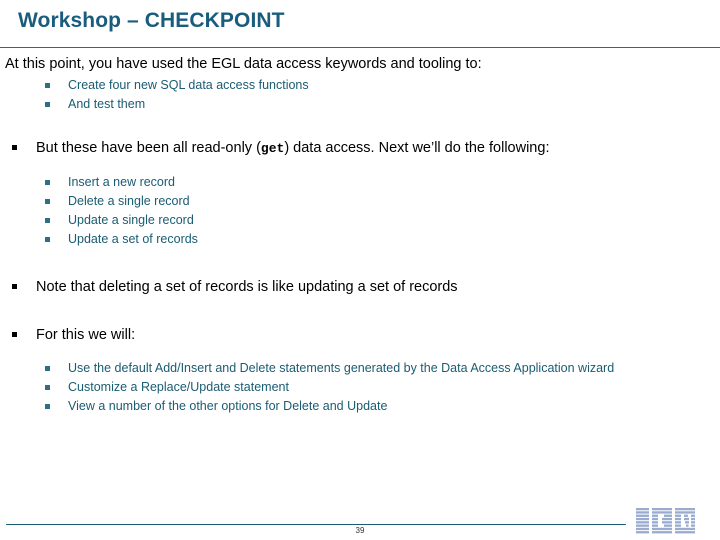  What do you see at coordinates (360, 47) in the screenshot?
I see `title-divider` at bounding box center [360, 47].